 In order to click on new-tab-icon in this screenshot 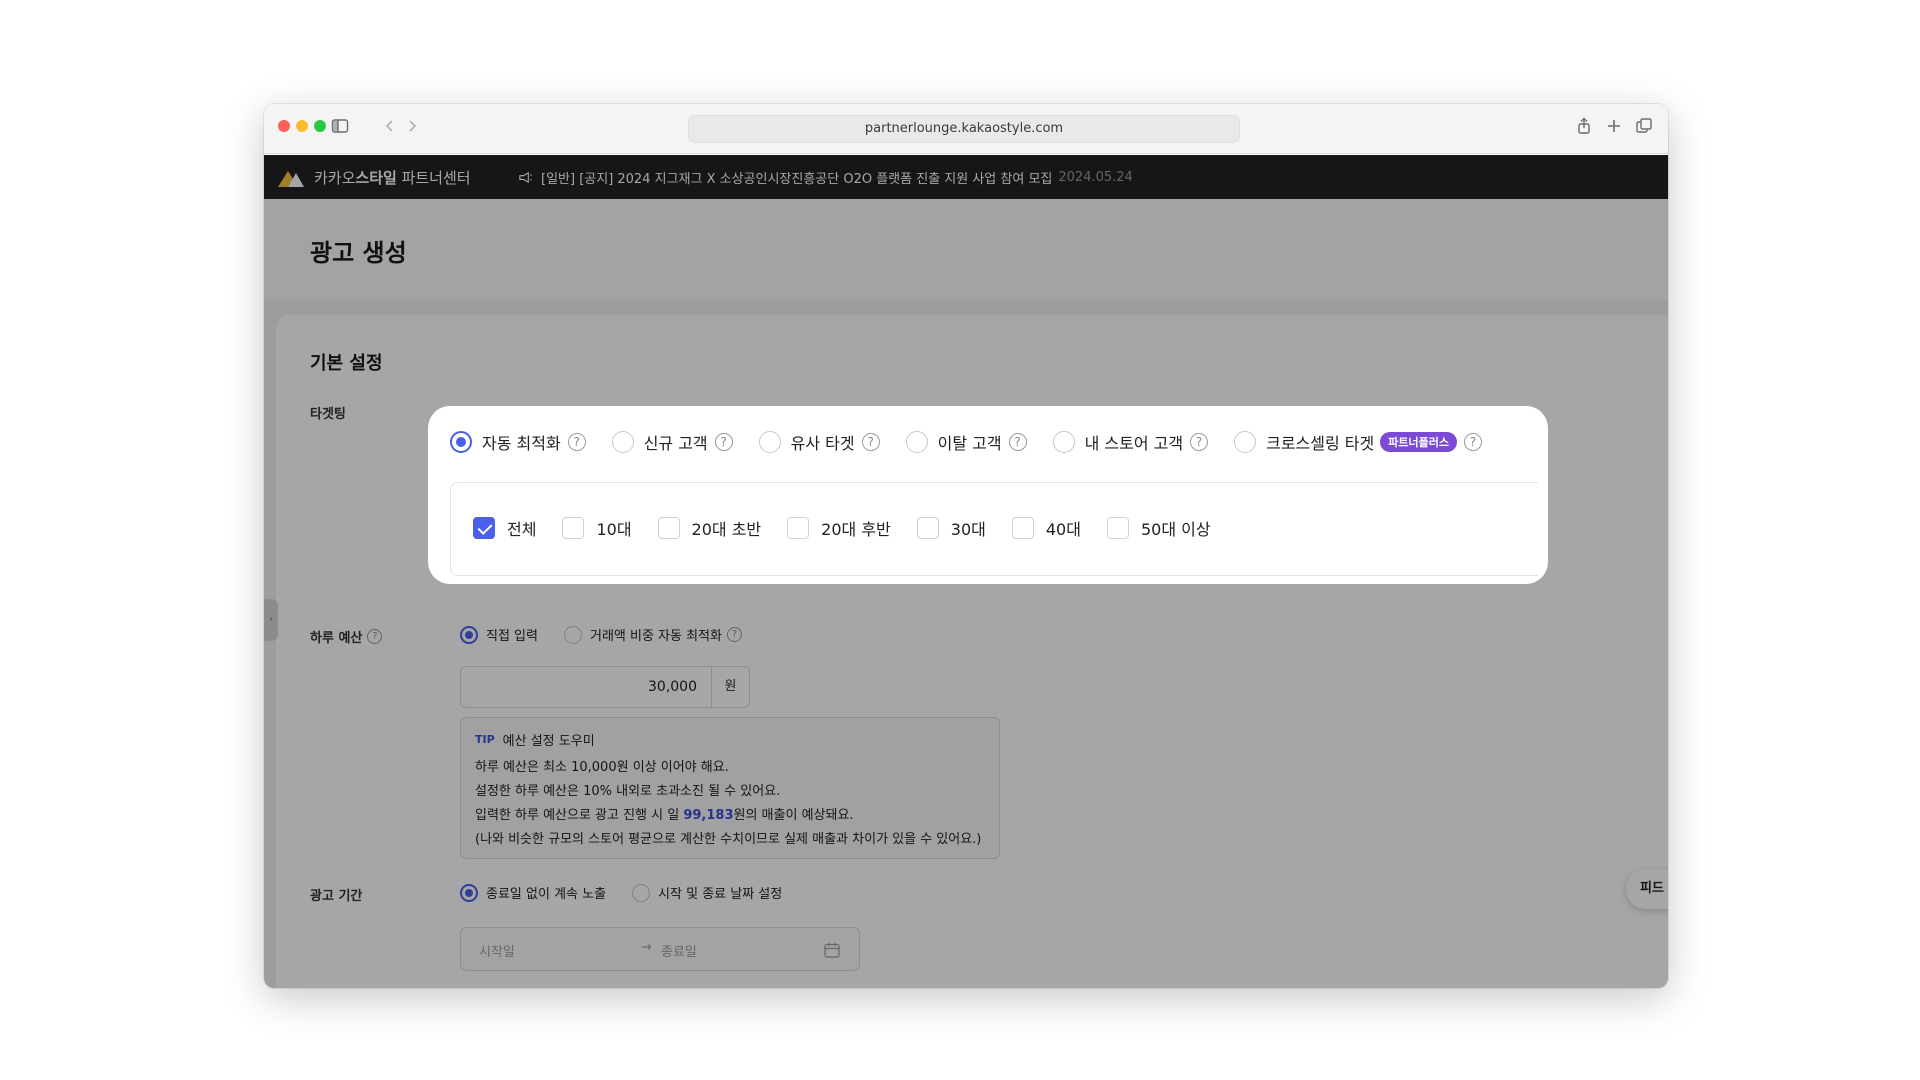, I will do `click(1614, 126)`.